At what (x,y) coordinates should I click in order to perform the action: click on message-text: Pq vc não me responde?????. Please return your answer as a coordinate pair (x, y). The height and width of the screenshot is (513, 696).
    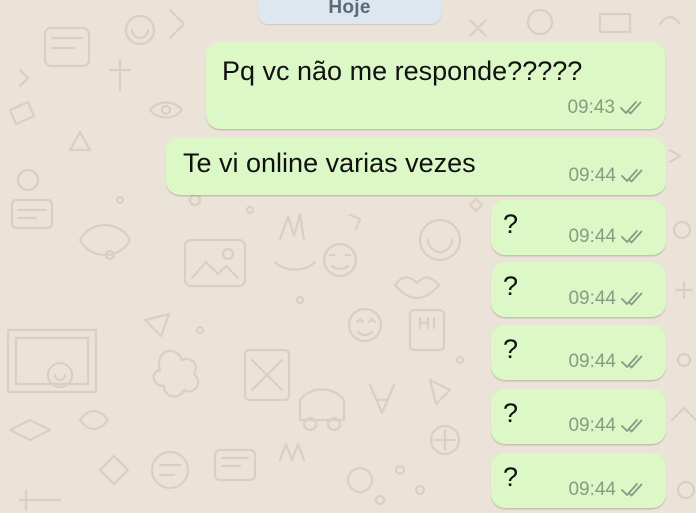
    Looking at the image, I should click on (402, 71).